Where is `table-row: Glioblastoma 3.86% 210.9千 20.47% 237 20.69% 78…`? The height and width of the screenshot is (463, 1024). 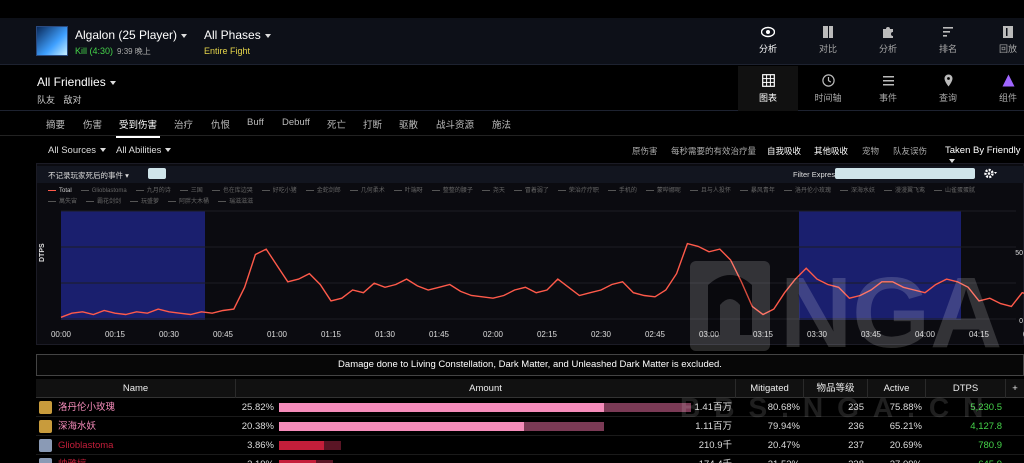 table-row: Glioblastoma 3.86% 210.9千 20.47% 237 20.69% 78… is located at coordinates (530, 445).